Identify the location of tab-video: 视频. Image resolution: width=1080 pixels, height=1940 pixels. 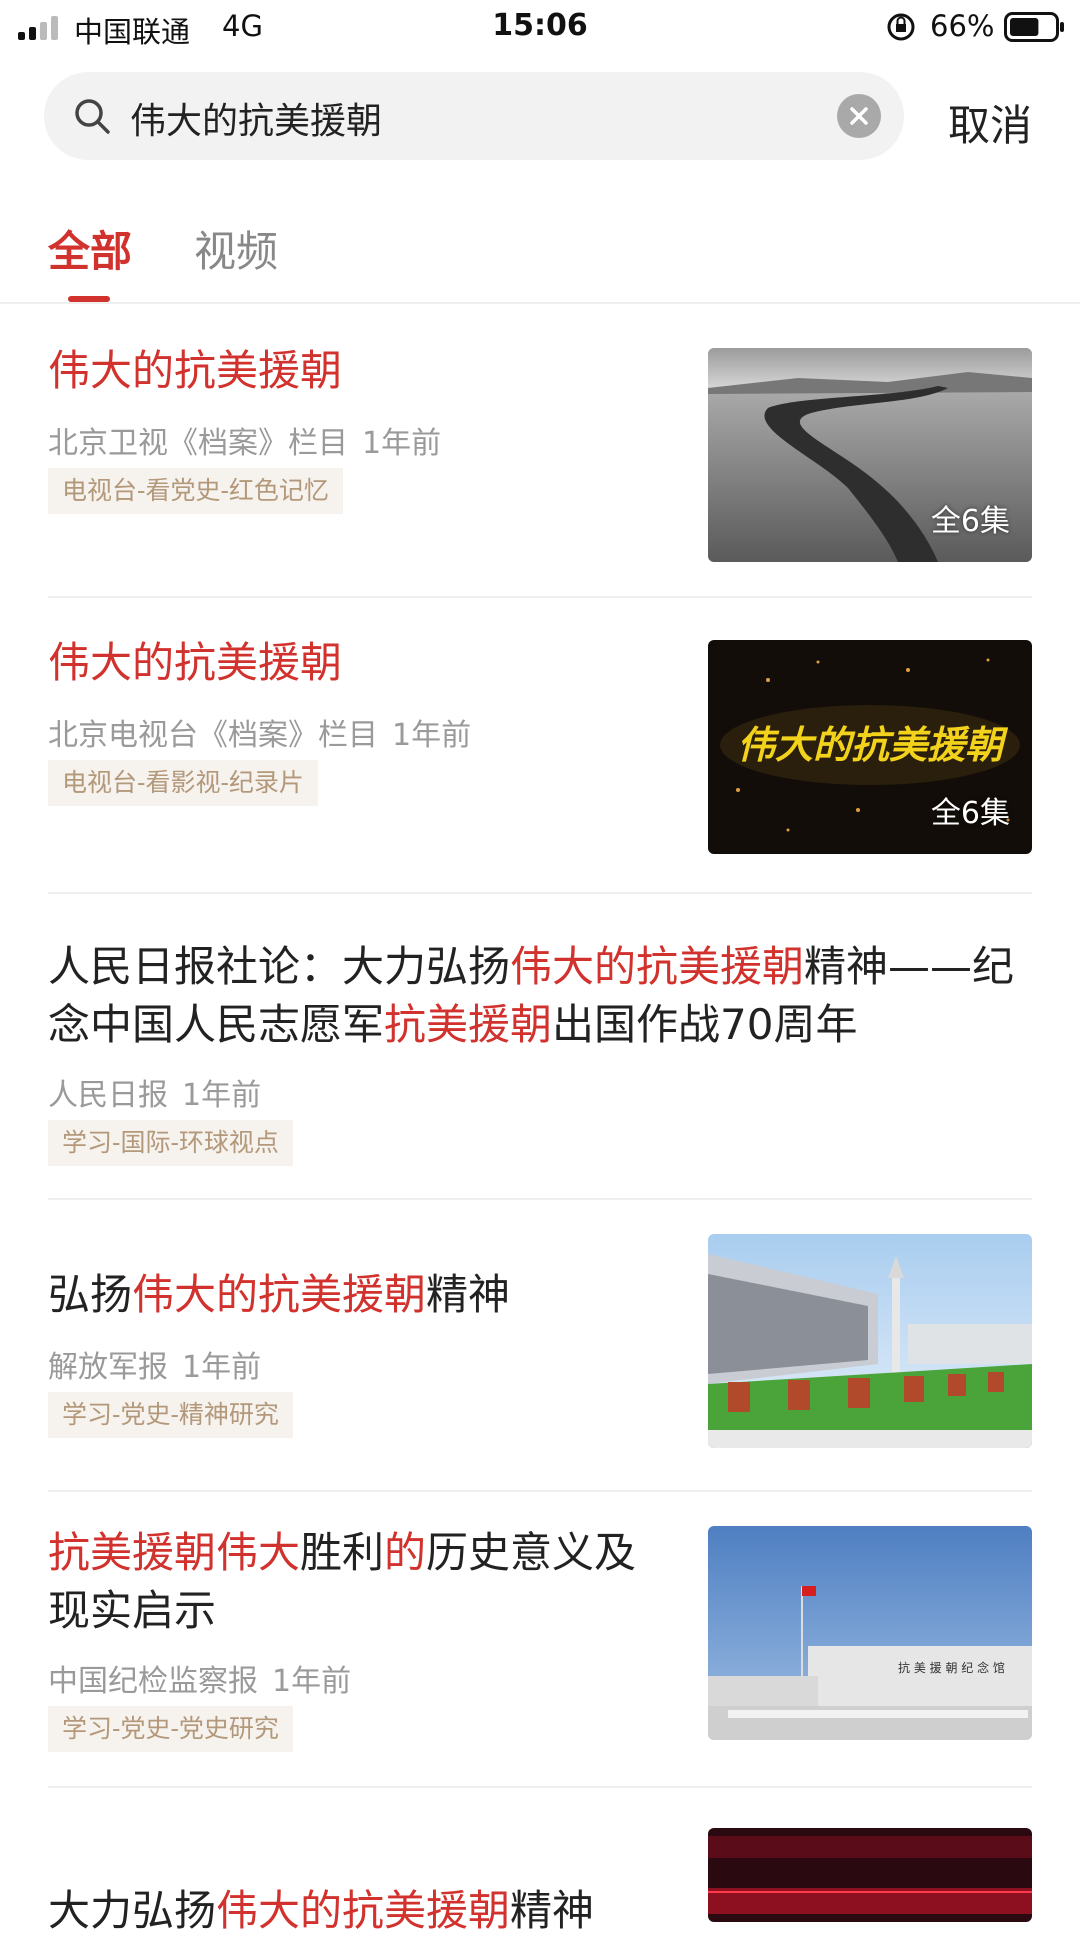
(236, 248).